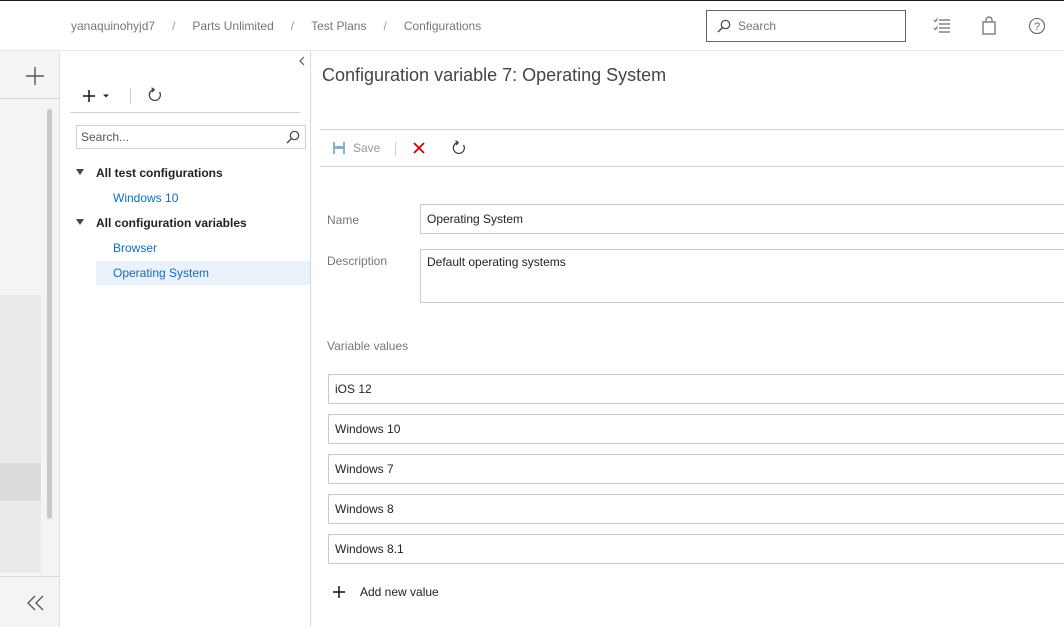 This screenshot has height=627, width=1064. Describe the element at coordinates (692, 148) in the screenshot. I see `command-bar: Save` at that location.